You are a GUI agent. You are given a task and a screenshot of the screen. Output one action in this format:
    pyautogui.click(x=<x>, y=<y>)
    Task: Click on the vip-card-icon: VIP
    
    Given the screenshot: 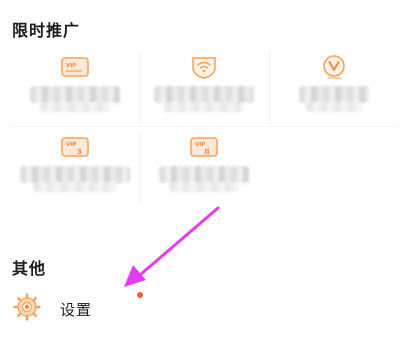 What is the action you would take?
    pyautogui.click(x=74, y=67)
    